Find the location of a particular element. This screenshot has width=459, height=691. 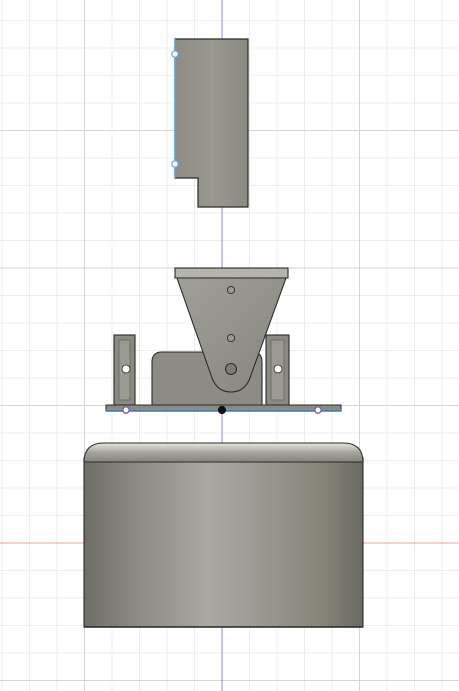

top-bracket-plate-face is located at coordinates (211, 123).